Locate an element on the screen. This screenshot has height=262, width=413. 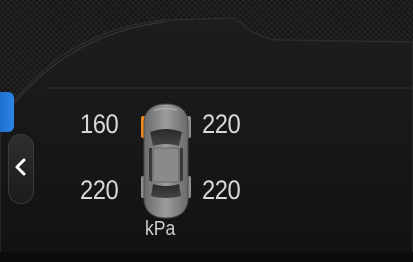
back-button is located at coordinates (21, 169).